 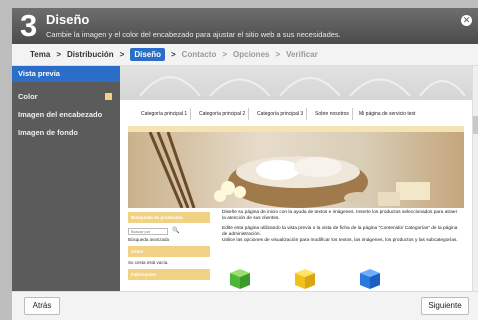 What do you see at coordinates (169, 217) in the screenshot?
I see `preview-box-title: Búsqueda de productos` at bounding box center [169, 217].